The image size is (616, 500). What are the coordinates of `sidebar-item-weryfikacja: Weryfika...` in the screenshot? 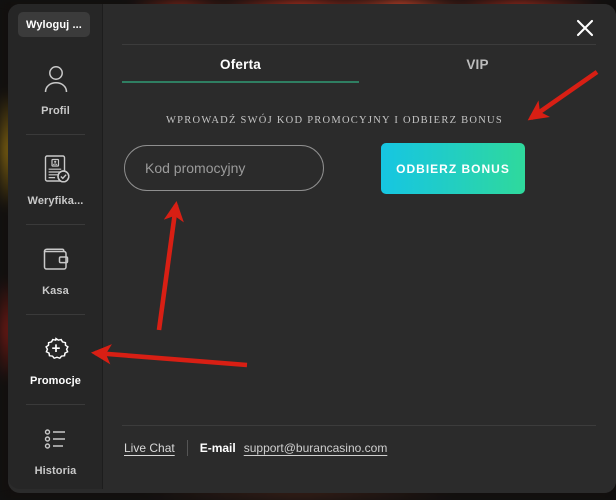 It's located at (55, 179).